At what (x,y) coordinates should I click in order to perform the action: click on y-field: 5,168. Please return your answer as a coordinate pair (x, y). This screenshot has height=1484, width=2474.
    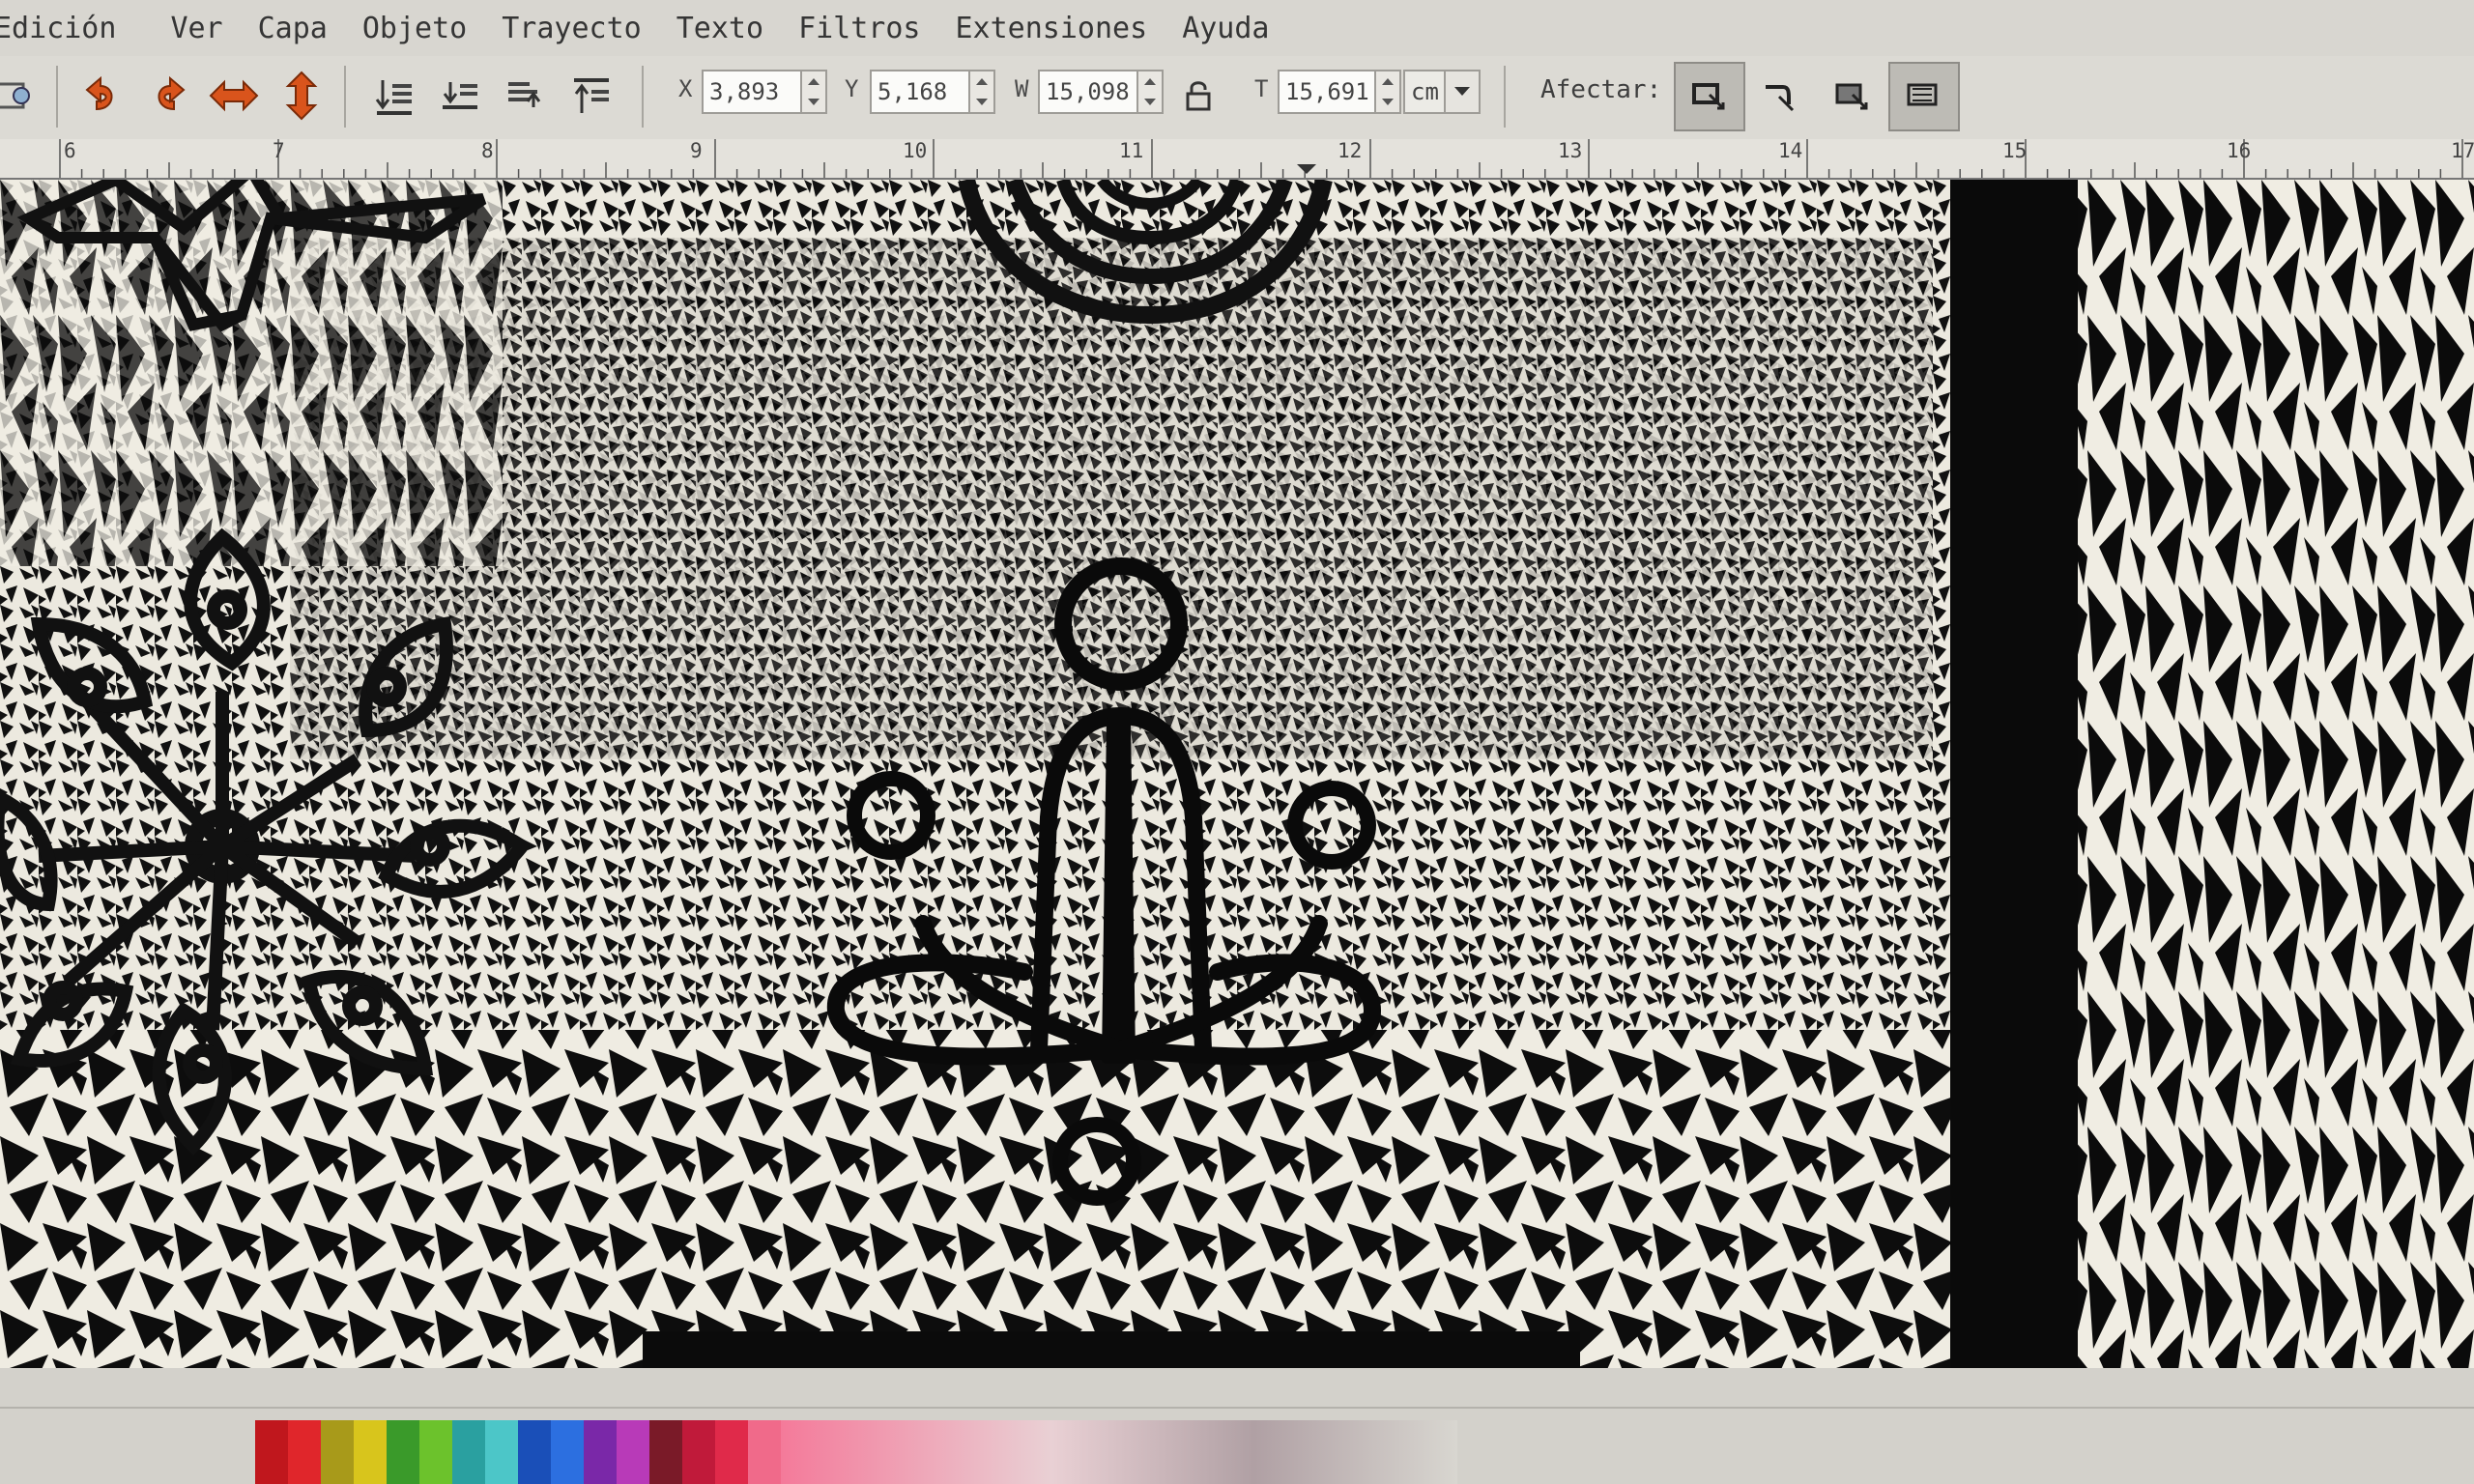
    Looking at the image, I should click on (920, 92).